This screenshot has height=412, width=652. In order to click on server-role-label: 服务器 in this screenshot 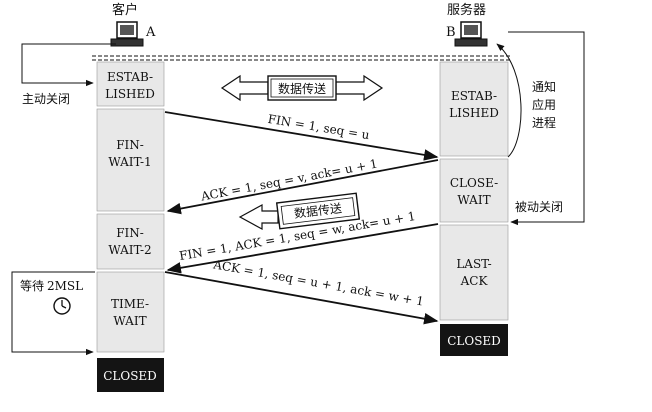, I will do `click(466, 10)`.